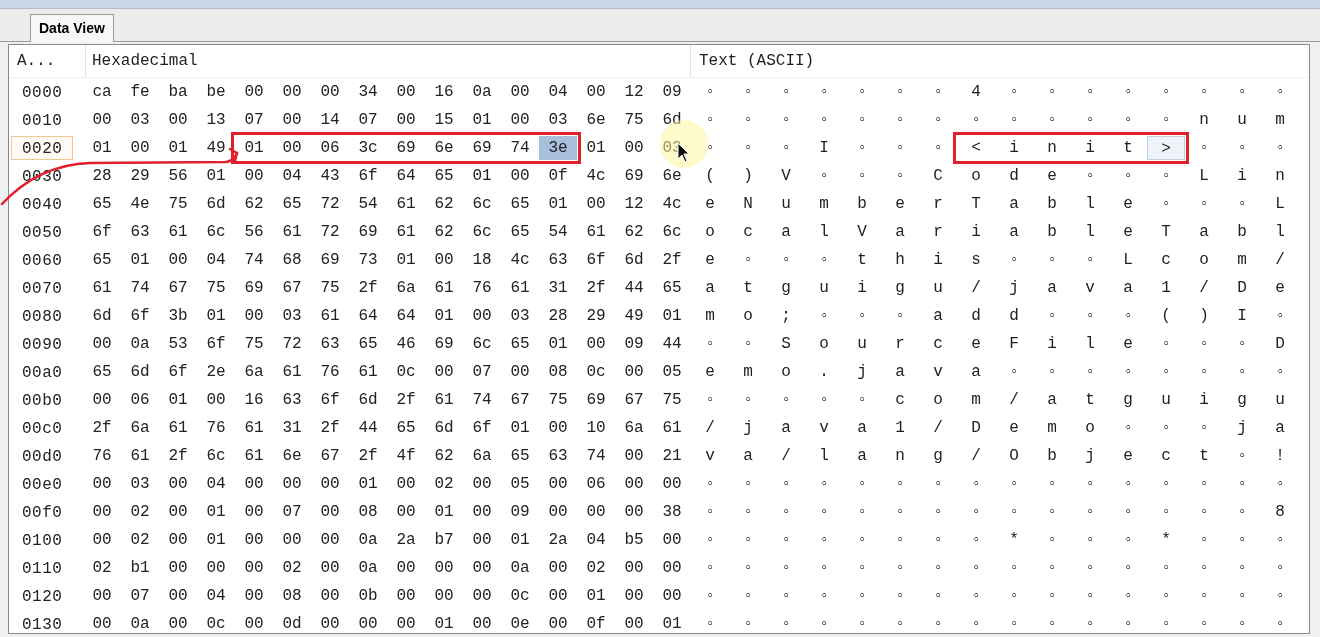 The width and height of the screenshot is (1320, 637). I want to click on hex-byte: 2a, so click(406, 540).